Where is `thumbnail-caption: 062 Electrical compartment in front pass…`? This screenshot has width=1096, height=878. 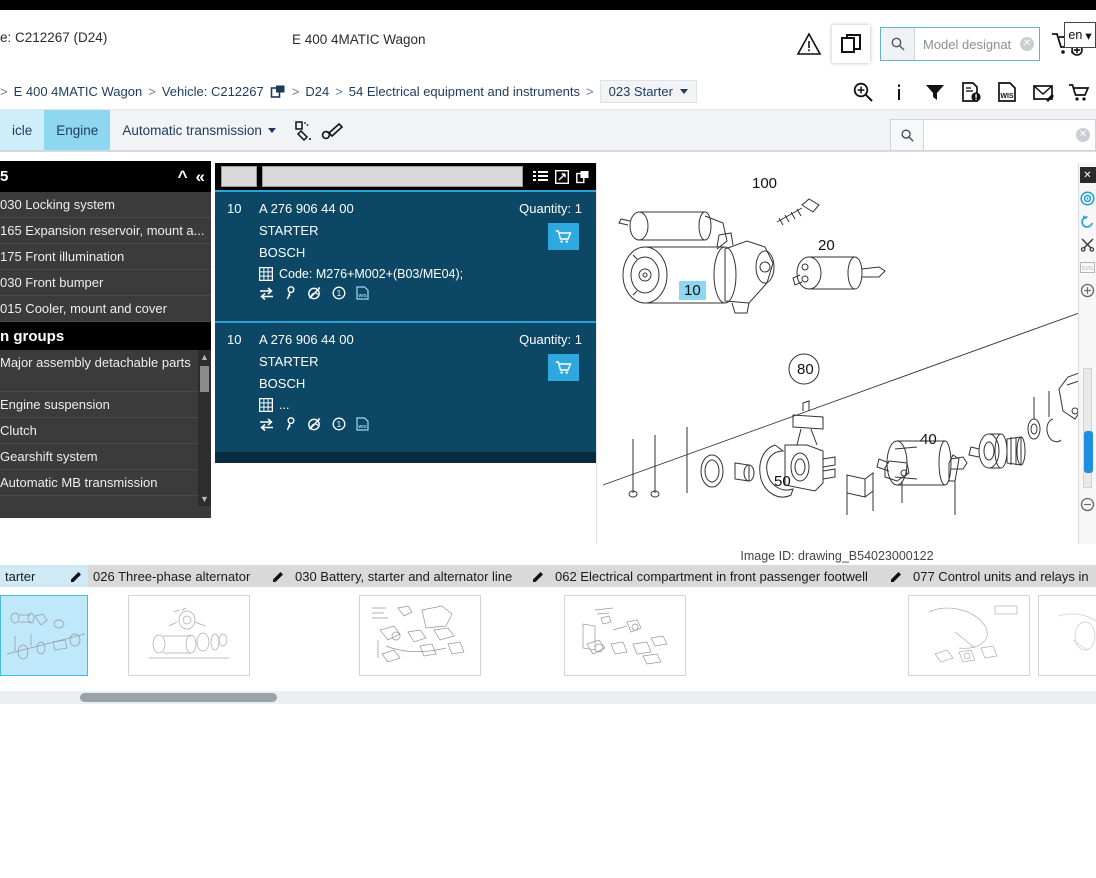
thumbnail-caption: 062 Electrical compartment in front pass… is located at coordinates (729, 576).